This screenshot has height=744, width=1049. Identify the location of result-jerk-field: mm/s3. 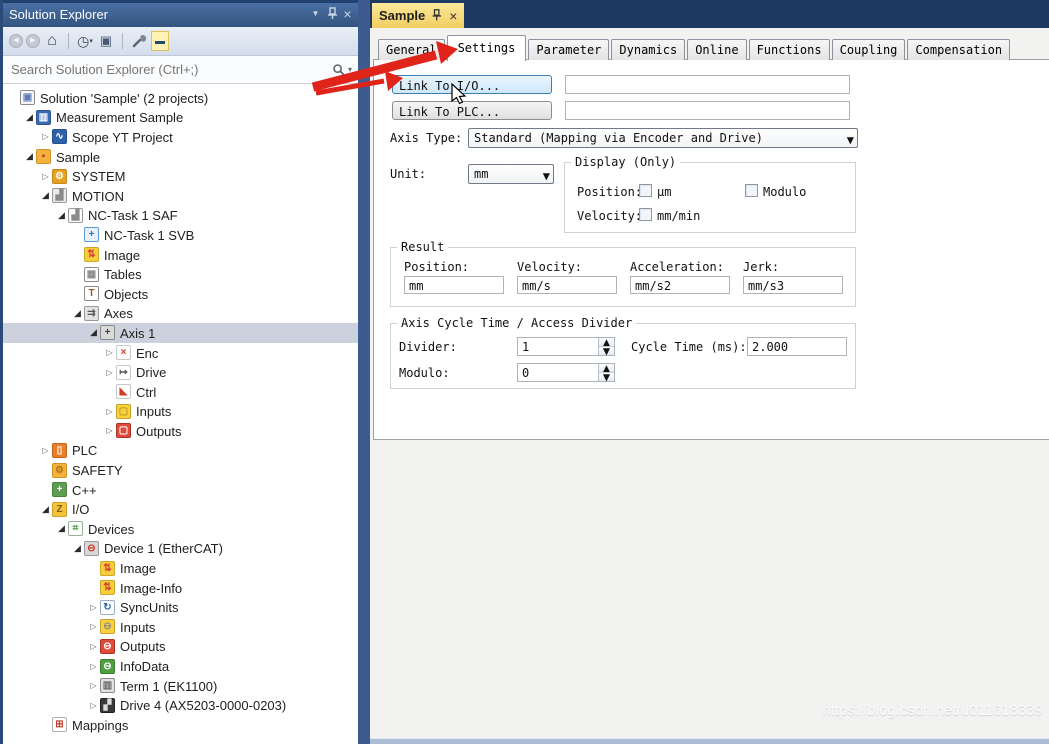
(793, 285).